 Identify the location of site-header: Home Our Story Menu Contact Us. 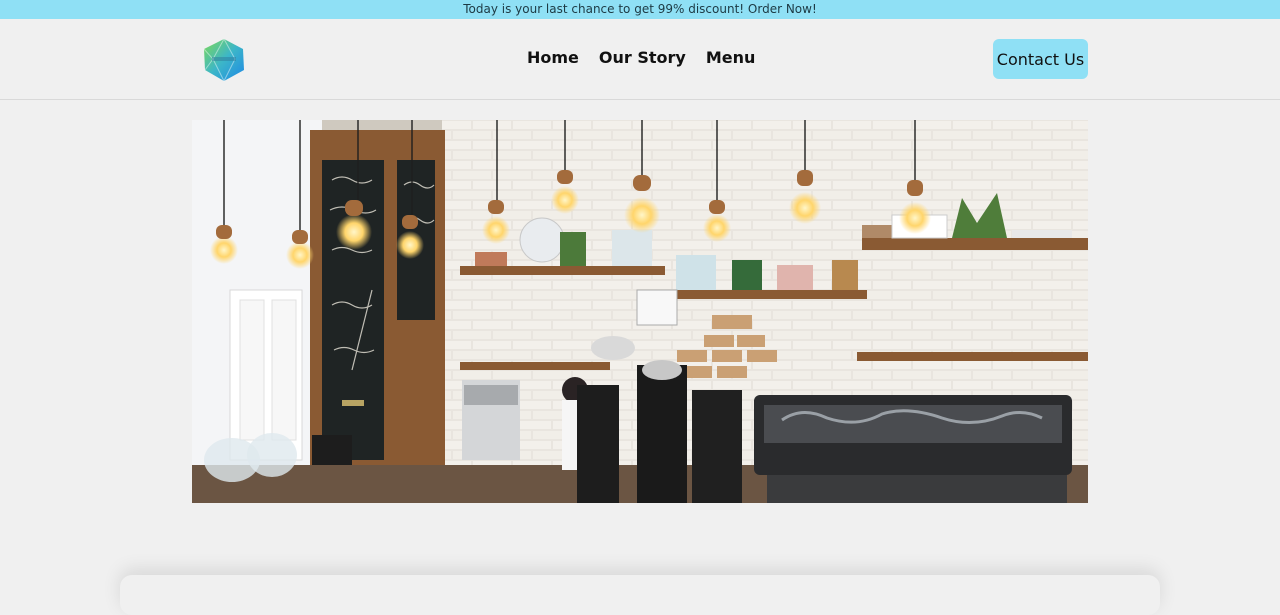
(640, 59).